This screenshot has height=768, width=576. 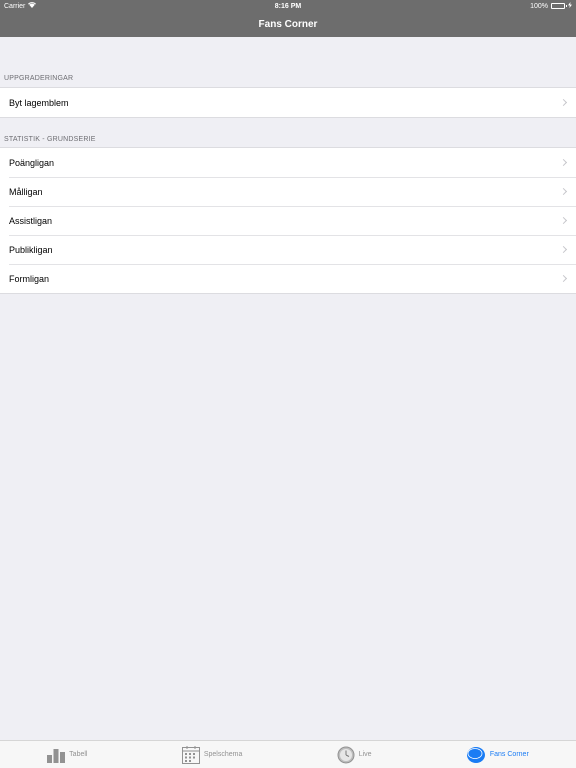 I want to click on carrier-label: Carrier, so click(x=15, y=6).